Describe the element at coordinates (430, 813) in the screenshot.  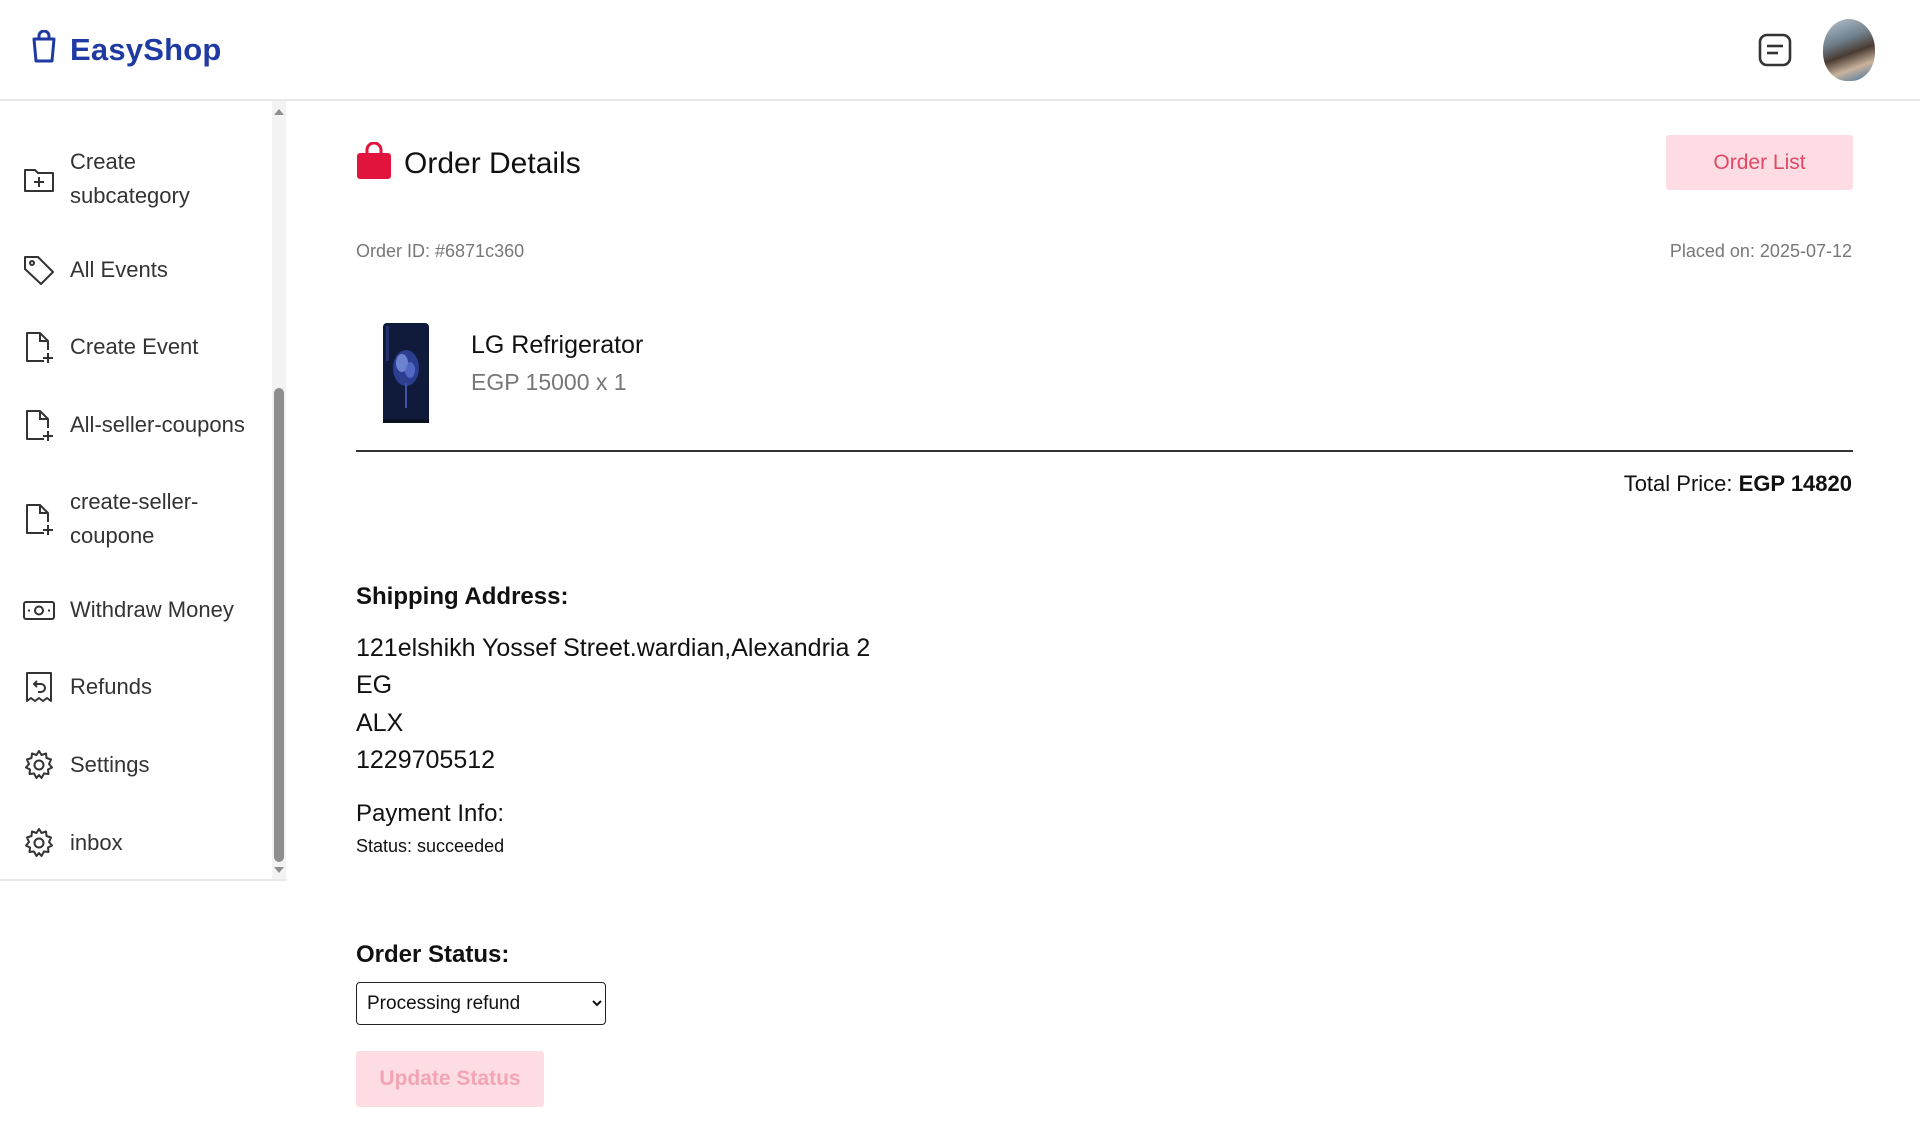
I see `payment-info-title: Payment Info:` at that location.